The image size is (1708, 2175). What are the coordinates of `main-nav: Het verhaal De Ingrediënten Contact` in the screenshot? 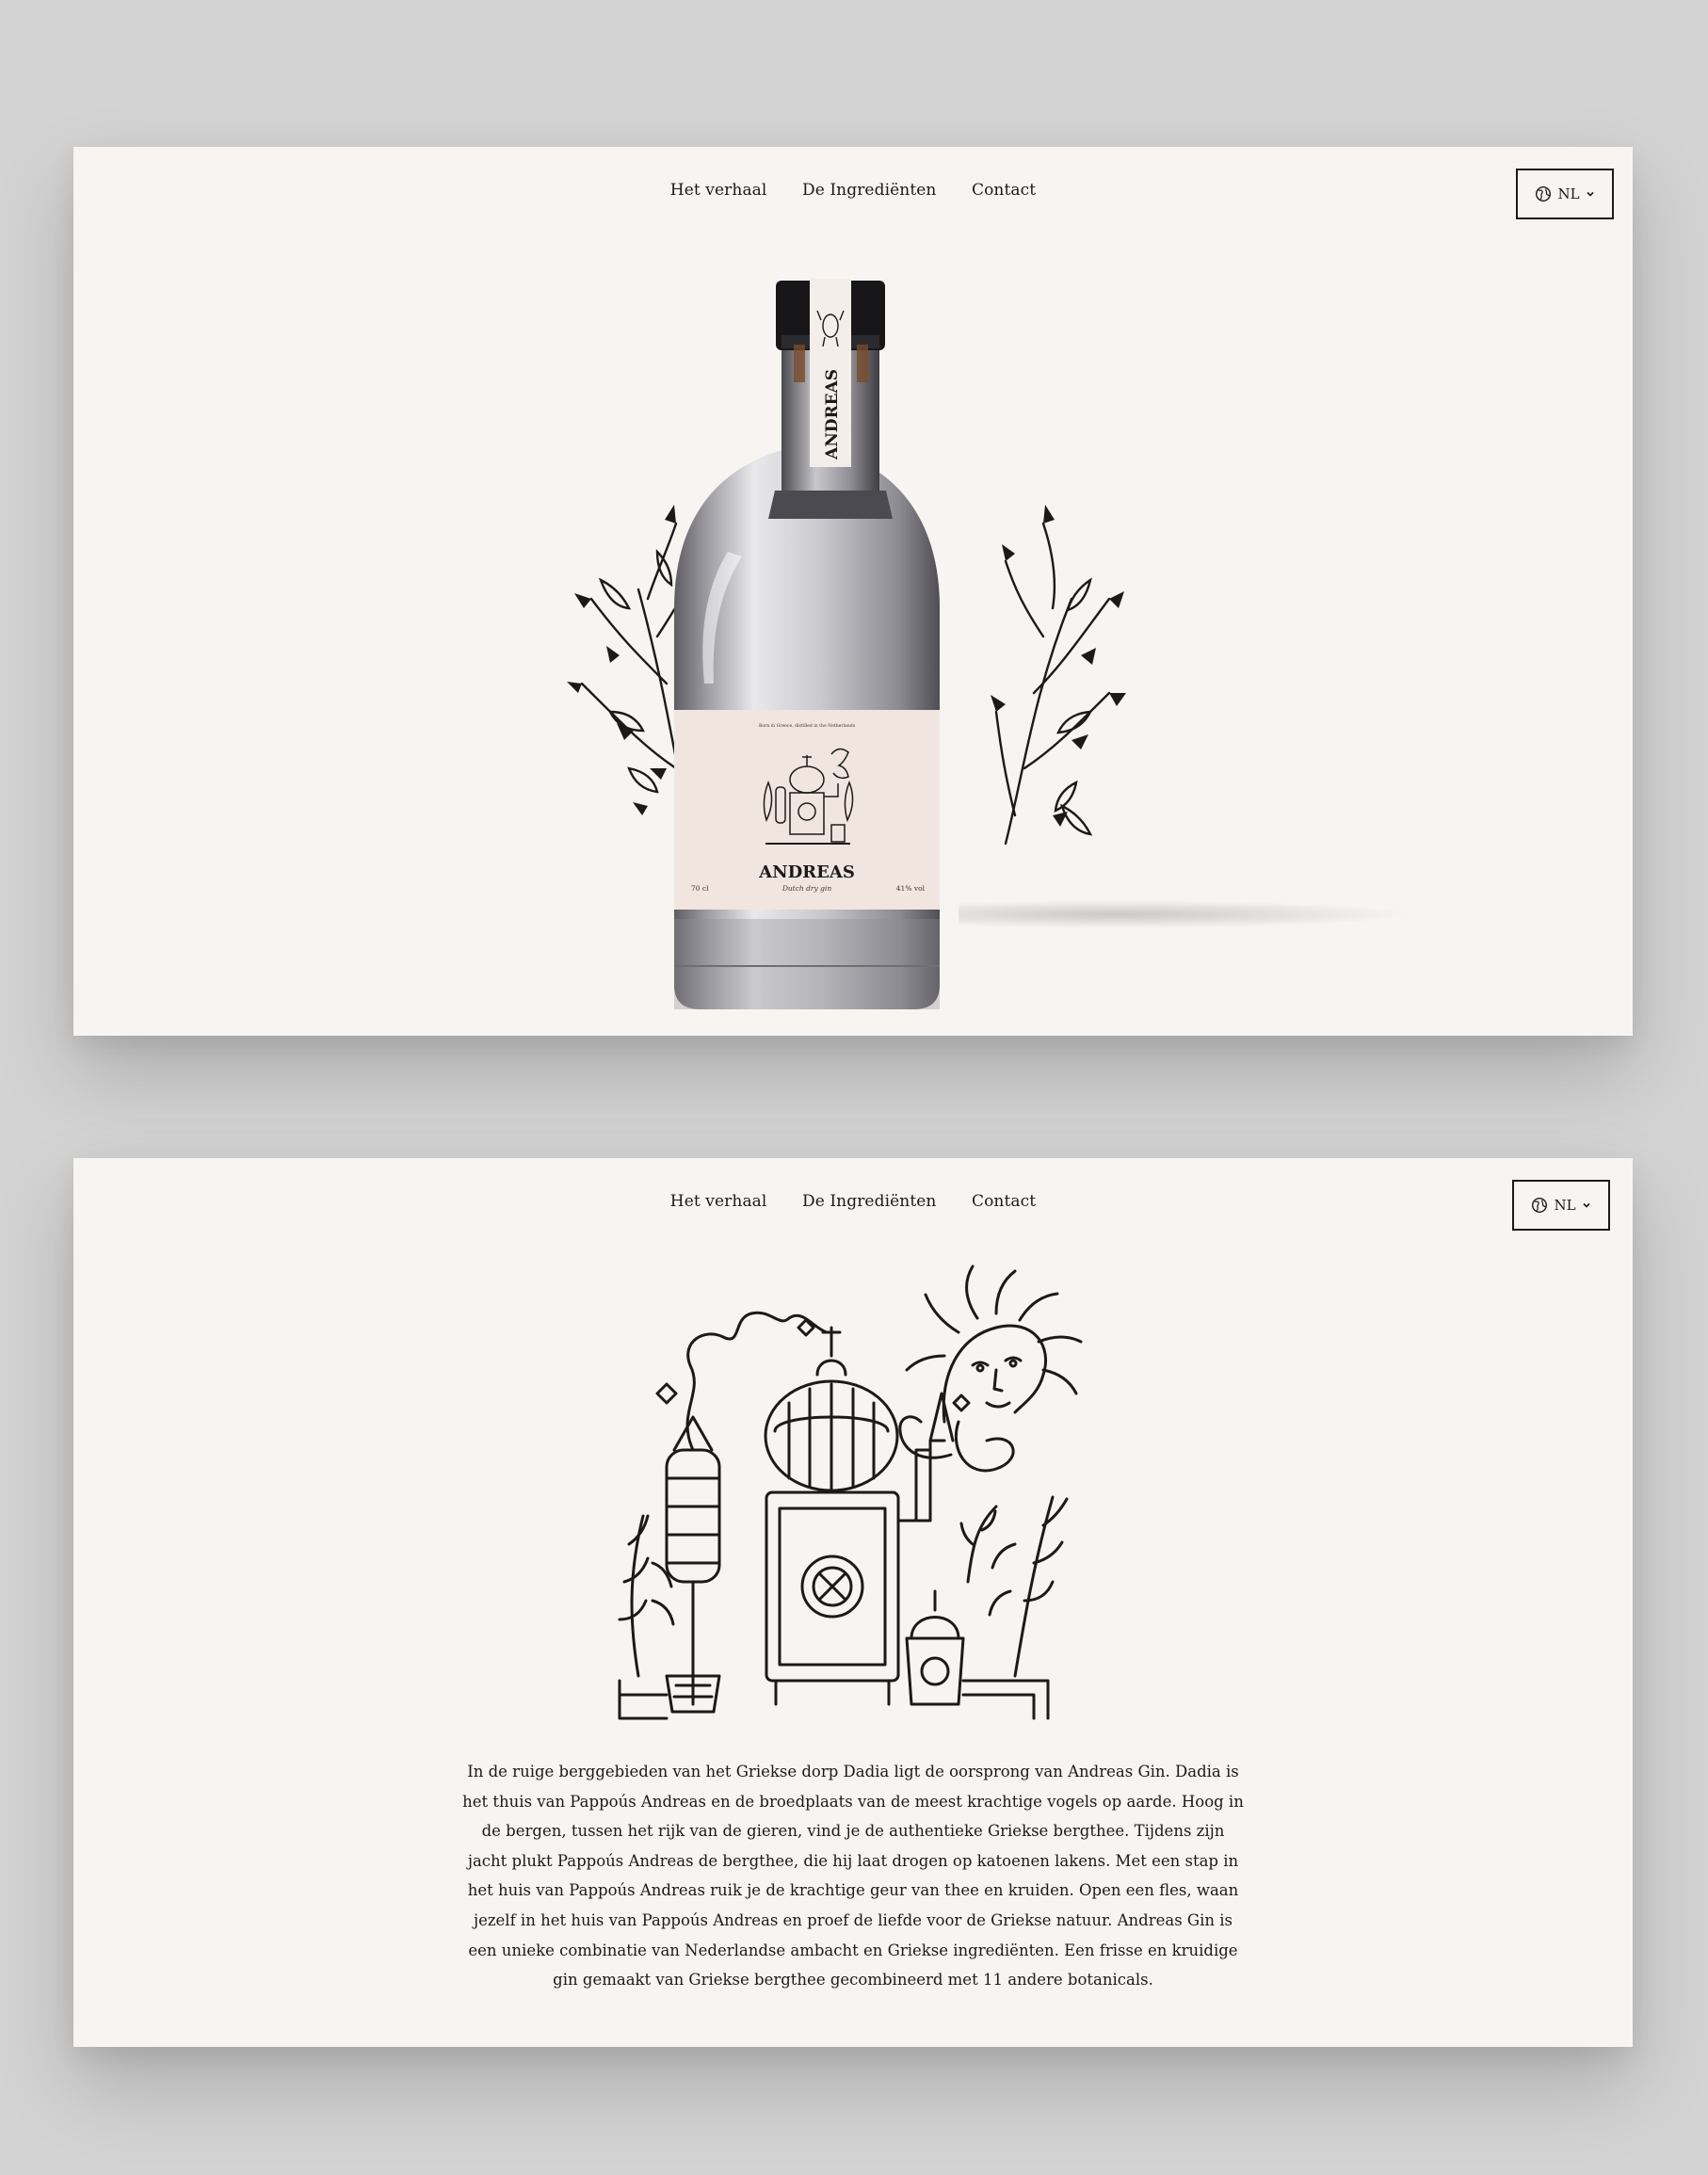 It's located at (853, 190).